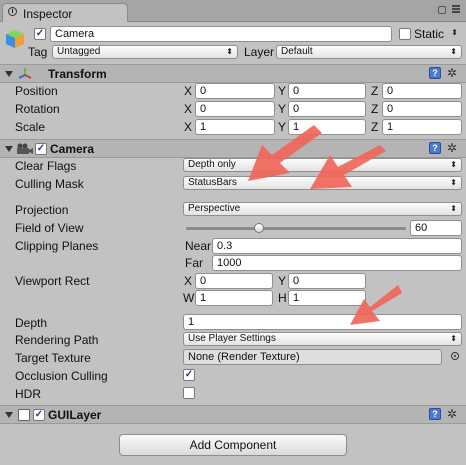  Describe the element at coordinates (189, 298) in the screenshot. I see `viewport-w-label: W` at that location.